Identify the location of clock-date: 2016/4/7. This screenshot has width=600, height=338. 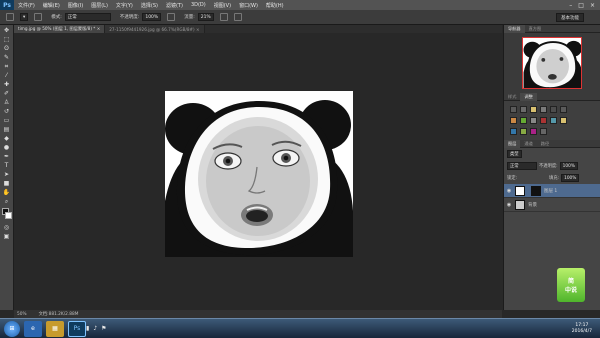
(581, 331).